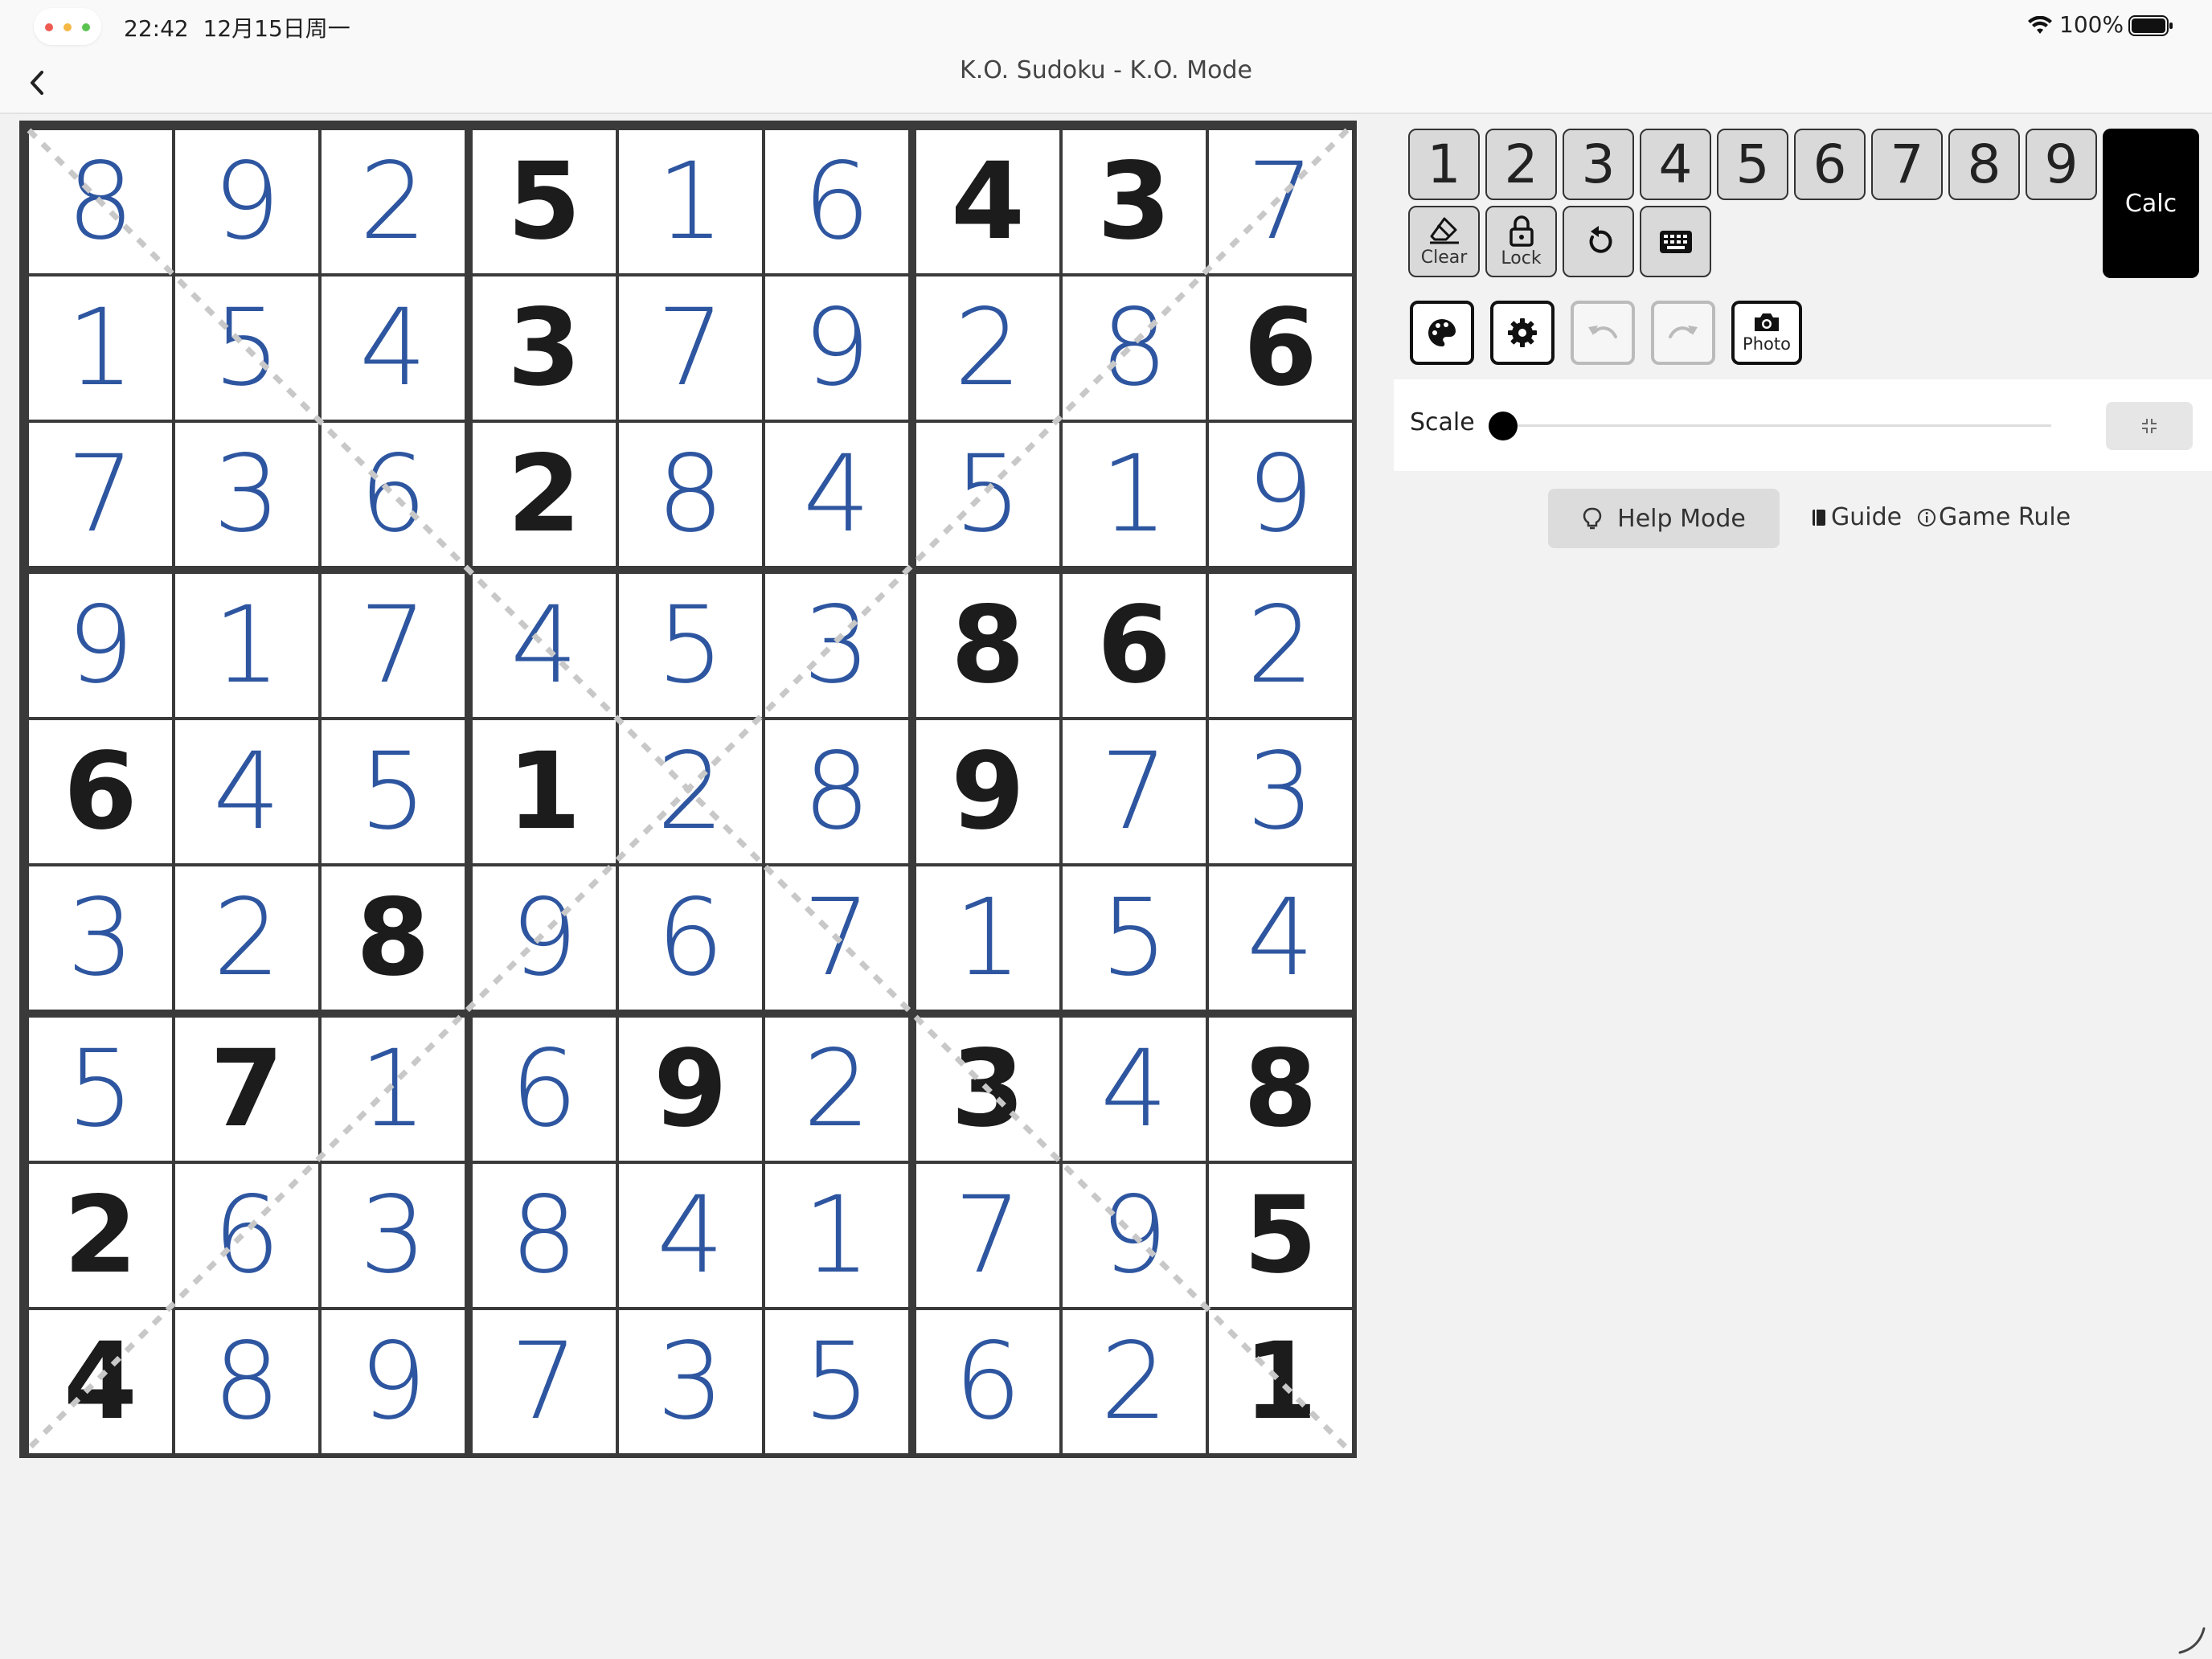 The image size is (2212, 1659). I want to click on clear-button: Clear, so click(1444, 242).